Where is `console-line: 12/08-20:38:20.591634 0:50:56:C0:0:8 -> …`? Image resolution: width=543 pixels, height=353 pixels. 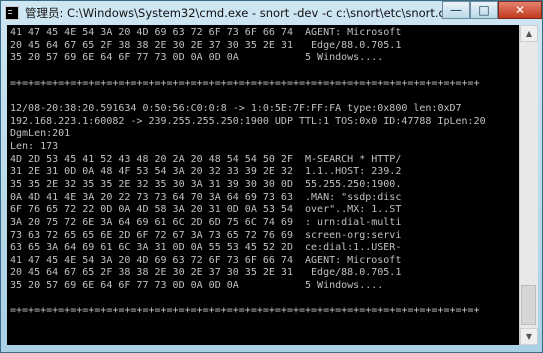 console-line: 12/08-20:38:20.591634 0:50:56:C0:0:8 -> … is located at coordinates (236, 108).